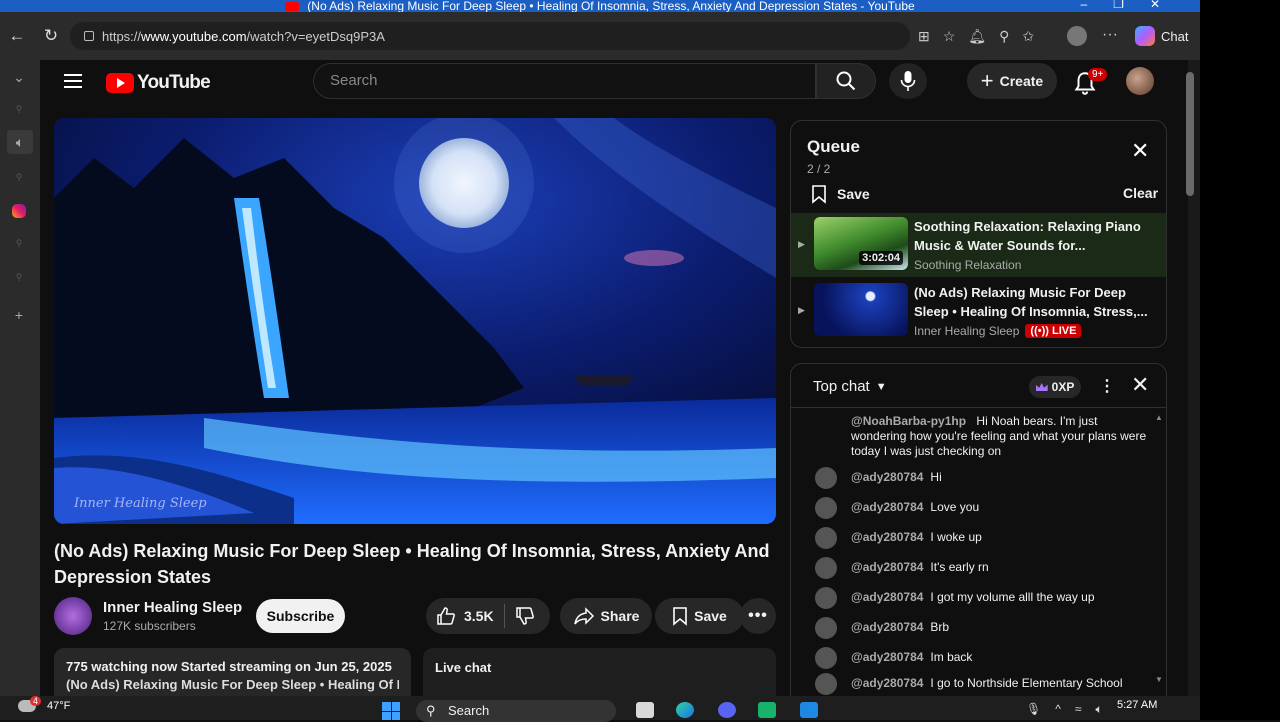 This screenshot has height=722, width=1280. I want to click on speaker-icon: 🔈︎, so click(20, 142).